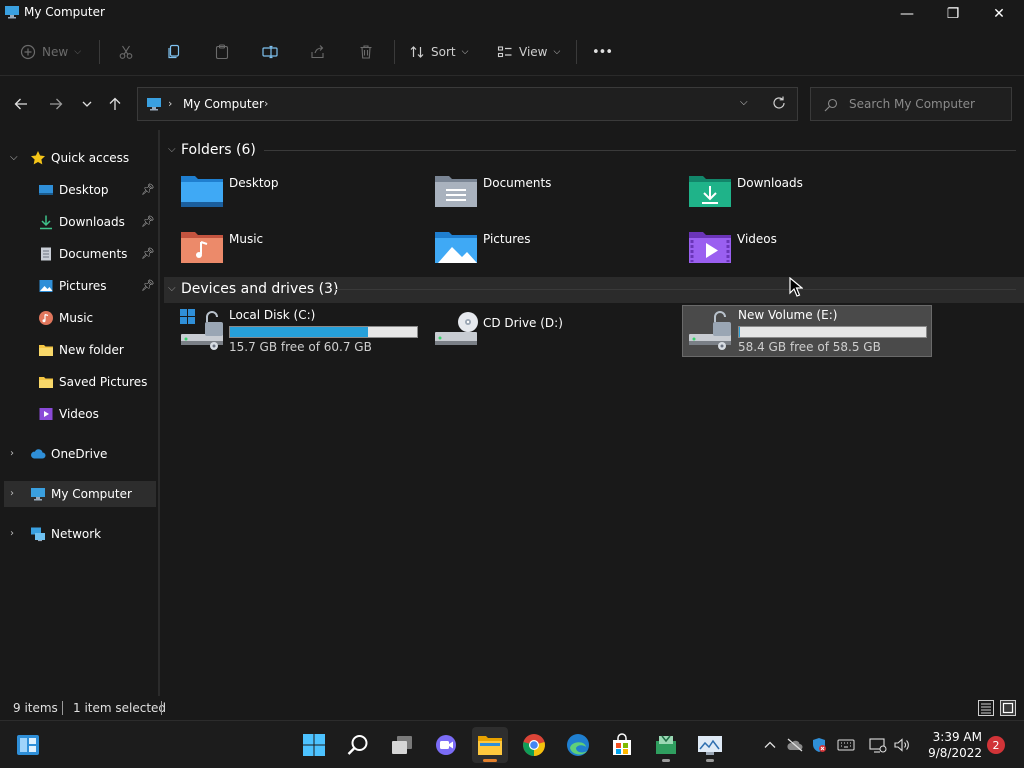 The width and height of the screenshot is (1024, 768). Describe the element at coordinates (592, 151) in the screenshot. I see `group-header-folders: ⌵ Folders (6)` at that location.